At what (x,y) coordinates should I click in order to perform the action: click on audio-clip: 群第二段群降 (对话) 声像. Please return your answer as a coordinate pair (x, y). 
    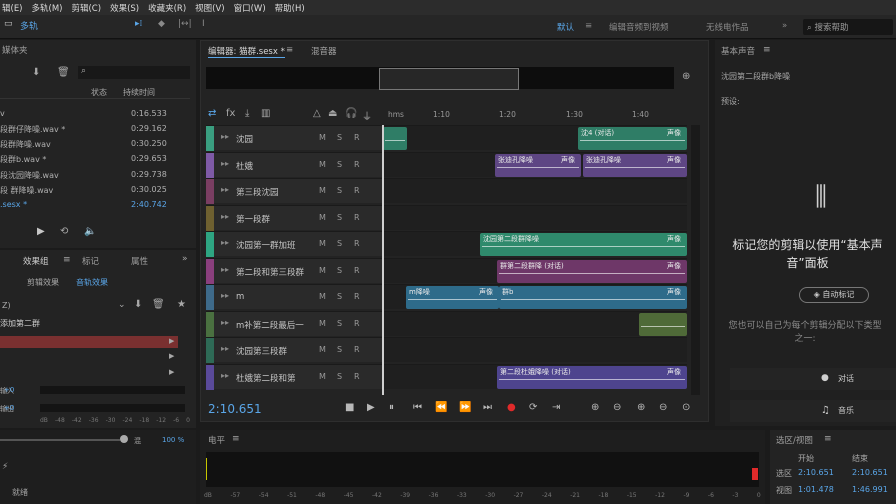
    Looking at the image, I should click on (592, 271).